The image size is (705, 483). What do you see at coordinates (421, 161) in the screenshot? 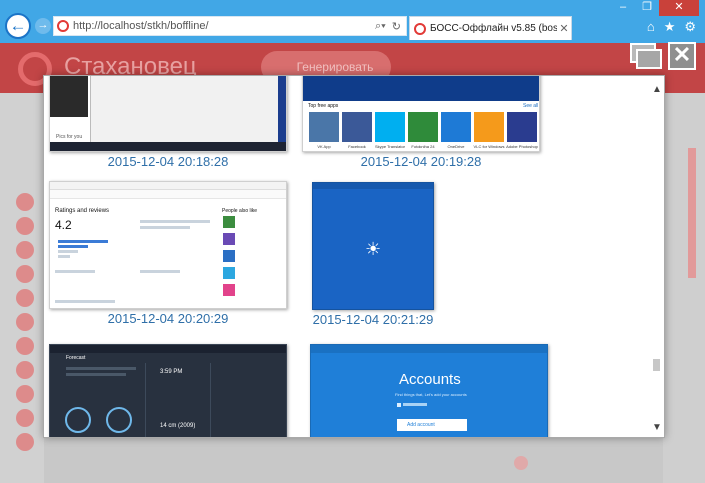
I see `thumbnail-caption: 2015-12-04 20:19:28` at bounding box center [421, 161].